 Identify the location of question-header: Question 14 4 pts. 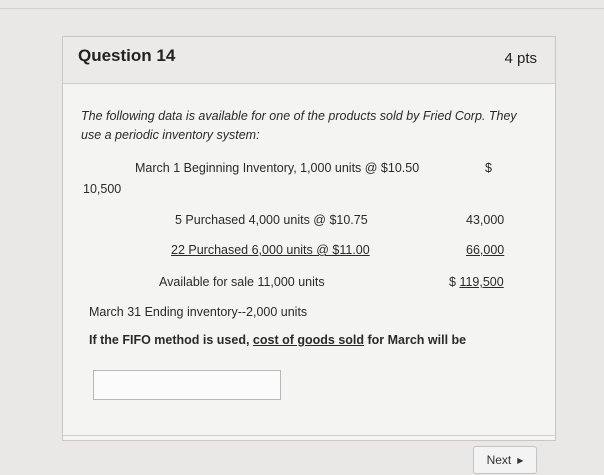
(309, 60).